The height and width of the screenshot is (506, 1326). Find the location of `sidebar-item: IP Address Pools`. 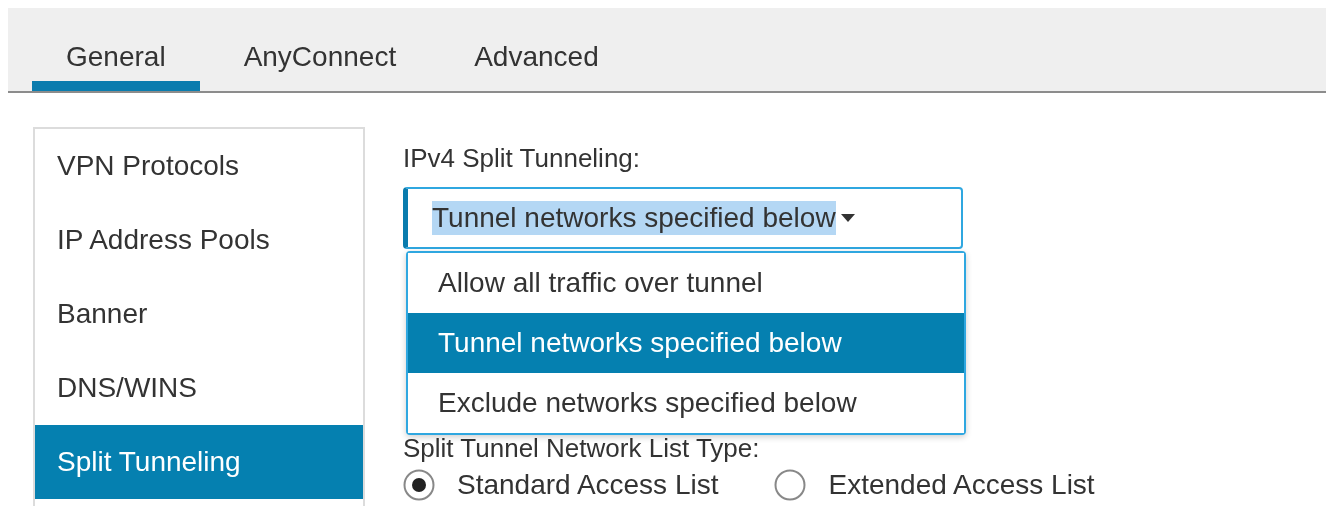

sidebar-item: IP Address Pools is located at coordinates (199, 240).